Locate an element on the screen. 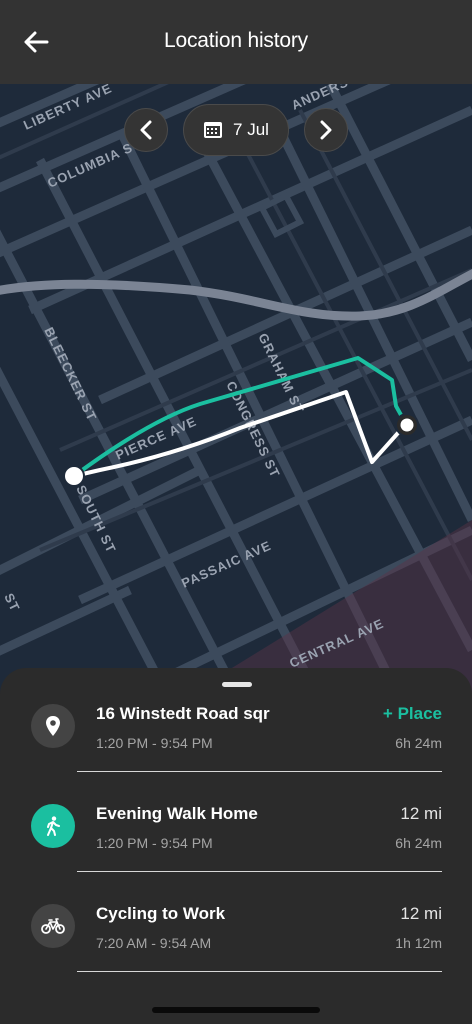 Image resolution: width=472 pixels, height=1024 pixels. date-picker-button: 7 Jul is located at coordinates (236, 130).